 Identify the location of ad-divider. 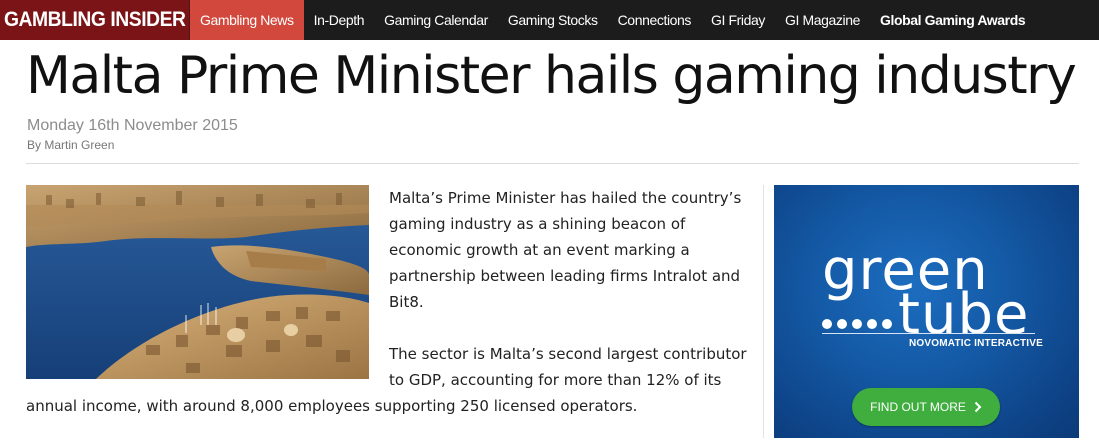
(928, 333).